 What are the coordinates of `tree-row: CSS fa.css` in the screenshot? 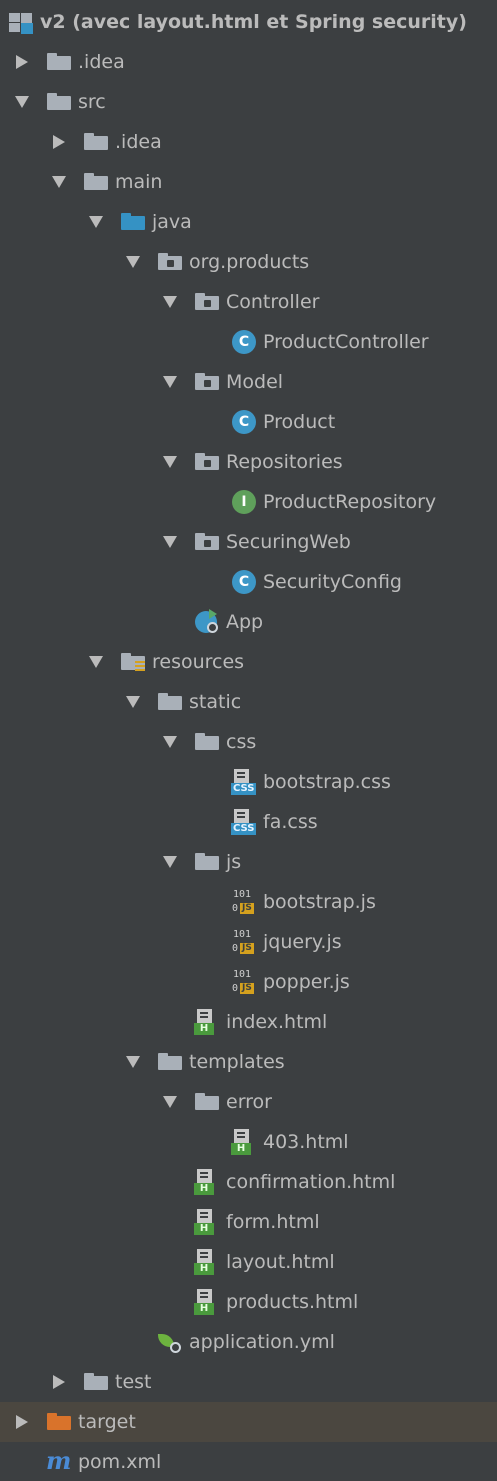 It's located at (248, 822).